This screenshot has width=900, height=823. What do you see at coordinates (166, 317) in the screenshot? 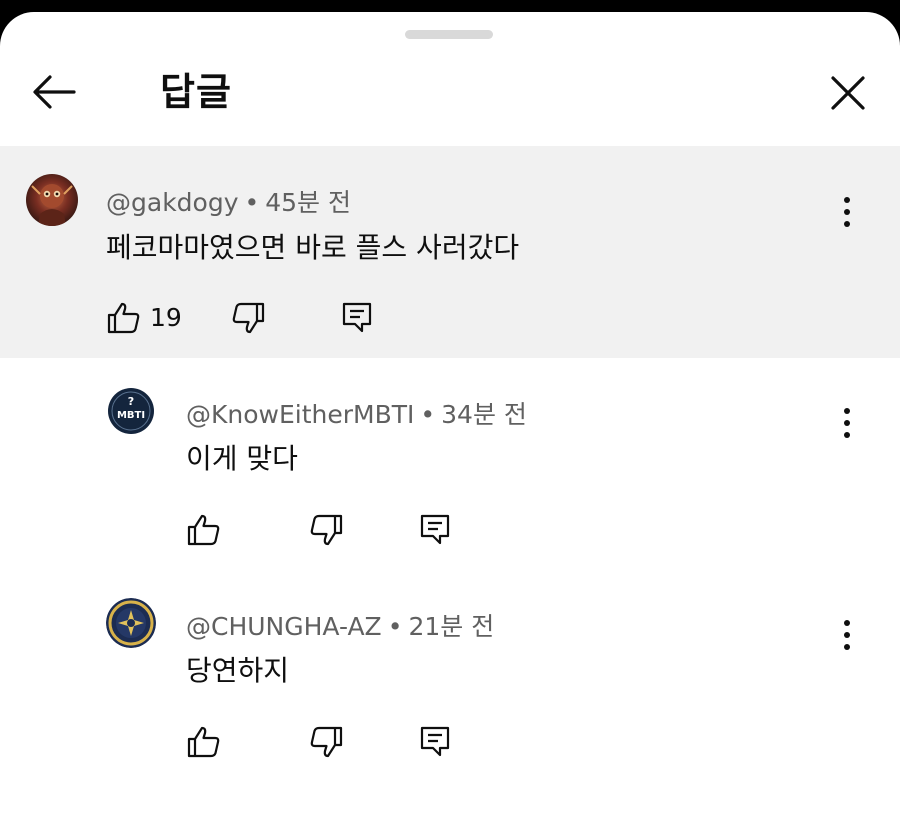
I see `like-count: 19` at bounding box center [166, 317].